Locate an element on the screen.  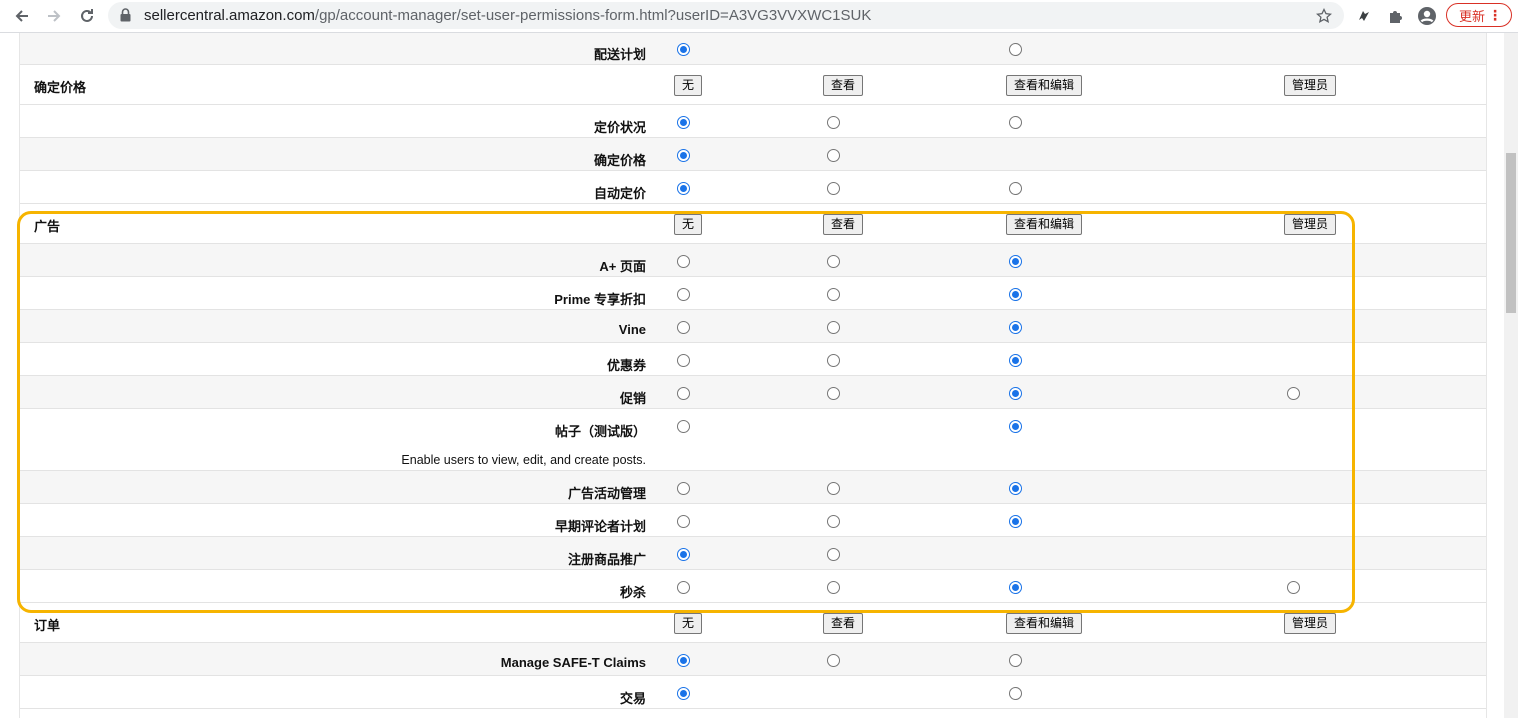
scrollbar-thumb is located at coordinates (1511, 233).